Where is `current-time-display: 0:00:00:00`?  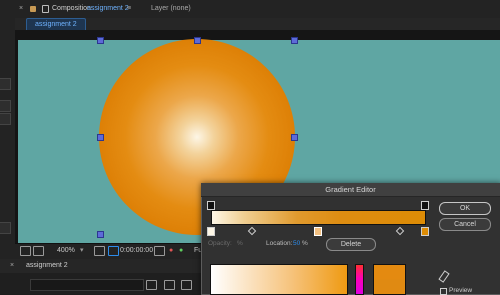 current-time-display: 0:00:00:00 is located at coordinates (136, 250).